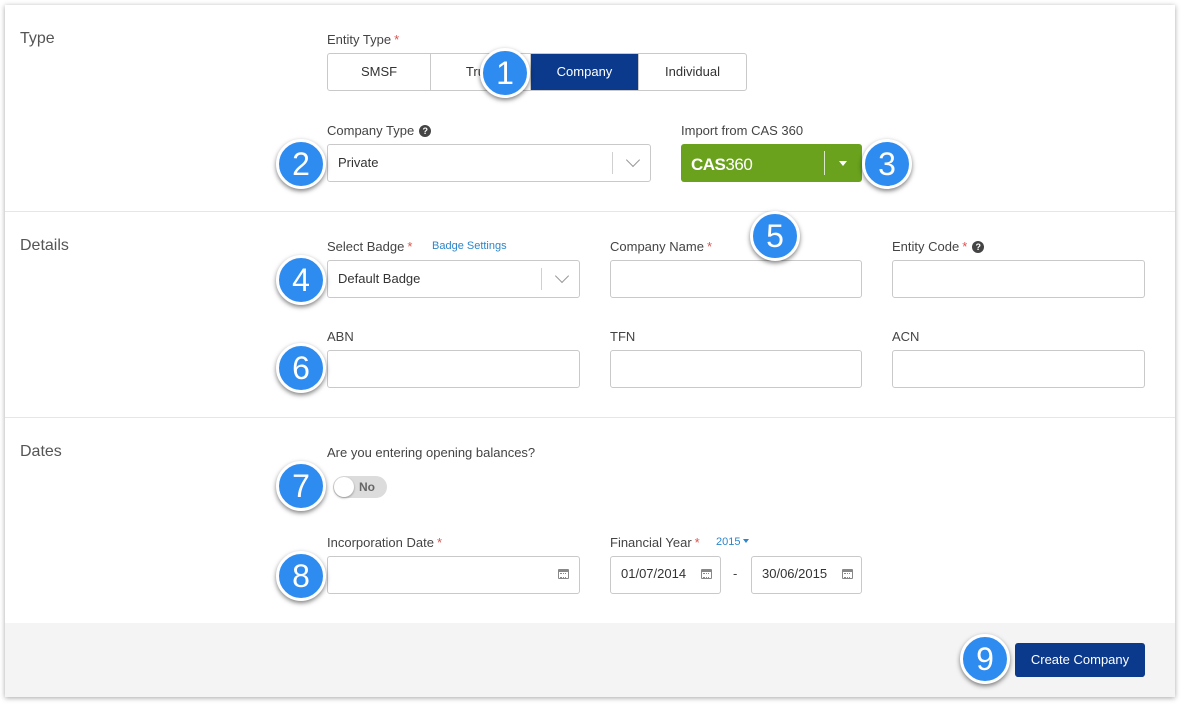 This screenshot has height=707, width=1185. I want to click on badge-select: Default Badge, so click(453, 279).